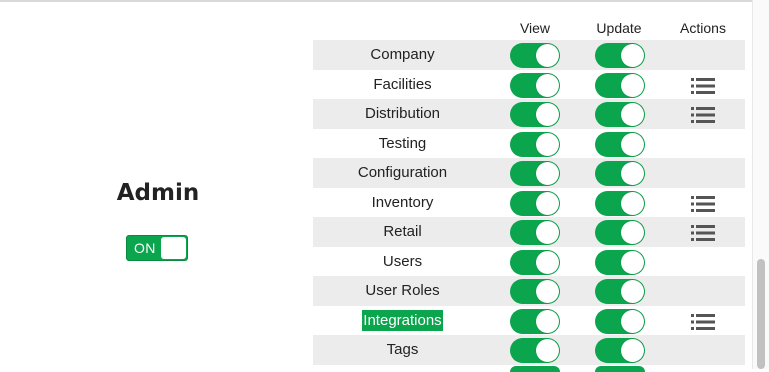  What do you see at coordinates (761, 314) in the screenshot?
I see `scrollbar-thumb` at bounding box center [761, 314].